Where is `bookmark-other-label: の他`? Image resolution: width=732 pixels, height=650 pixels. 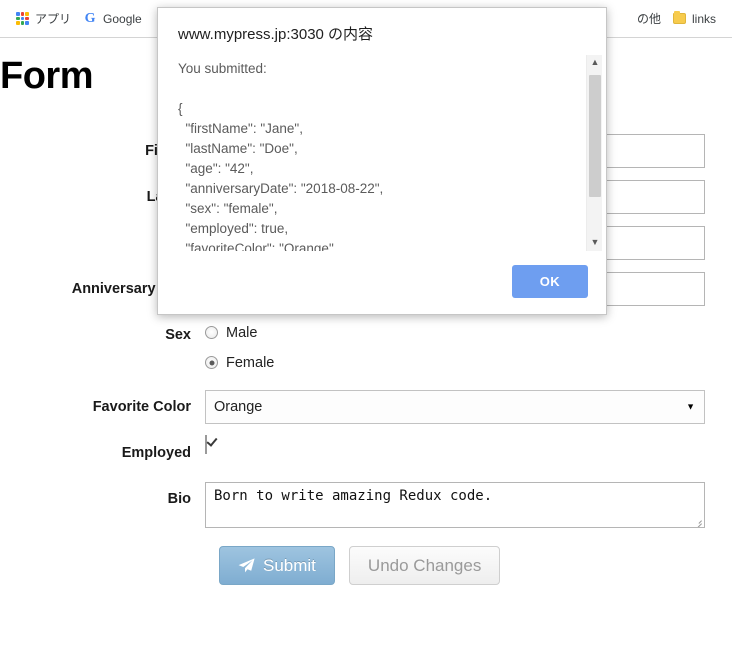
bookmark-other-label: の他 is located at coordinates (648, 19).